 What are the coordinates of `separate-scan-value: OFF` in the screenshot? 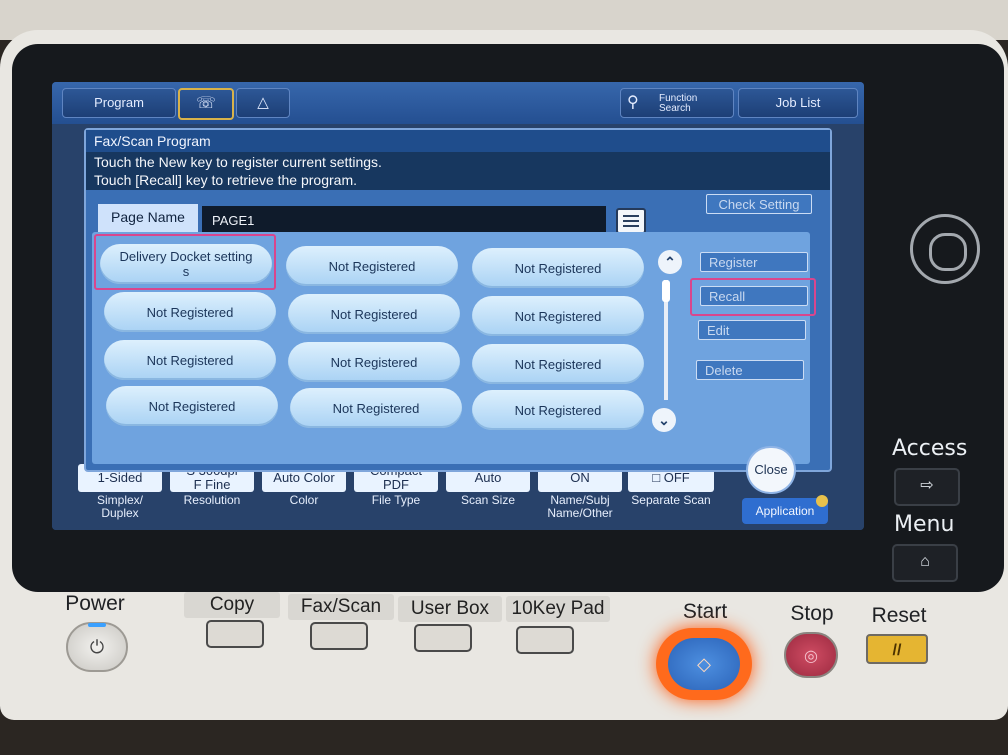 It's located at (676, 477).